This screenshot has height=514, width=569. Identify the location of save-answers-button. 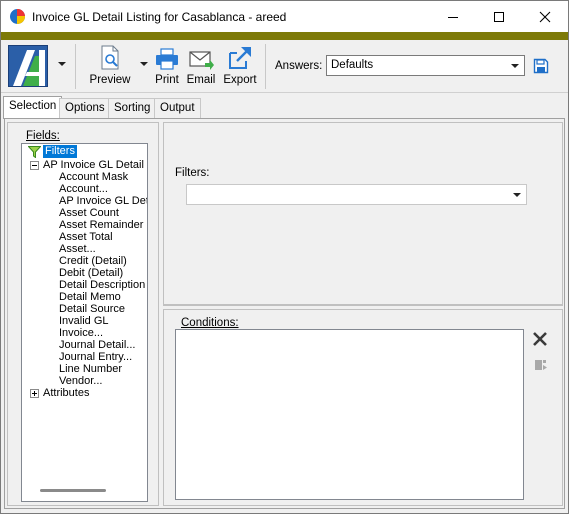
(541, 67).